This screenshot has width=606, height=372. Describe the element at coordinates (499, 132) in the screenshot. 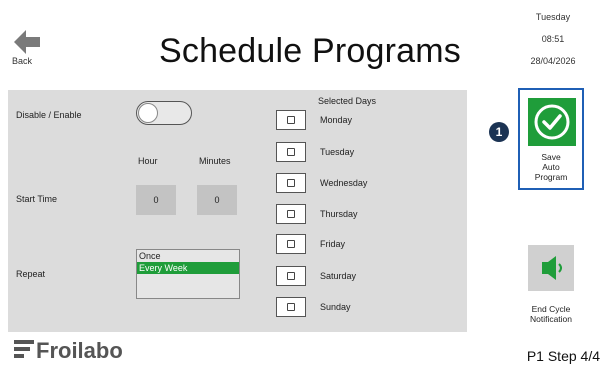

I see `step-callout-badge: 1` at that location.